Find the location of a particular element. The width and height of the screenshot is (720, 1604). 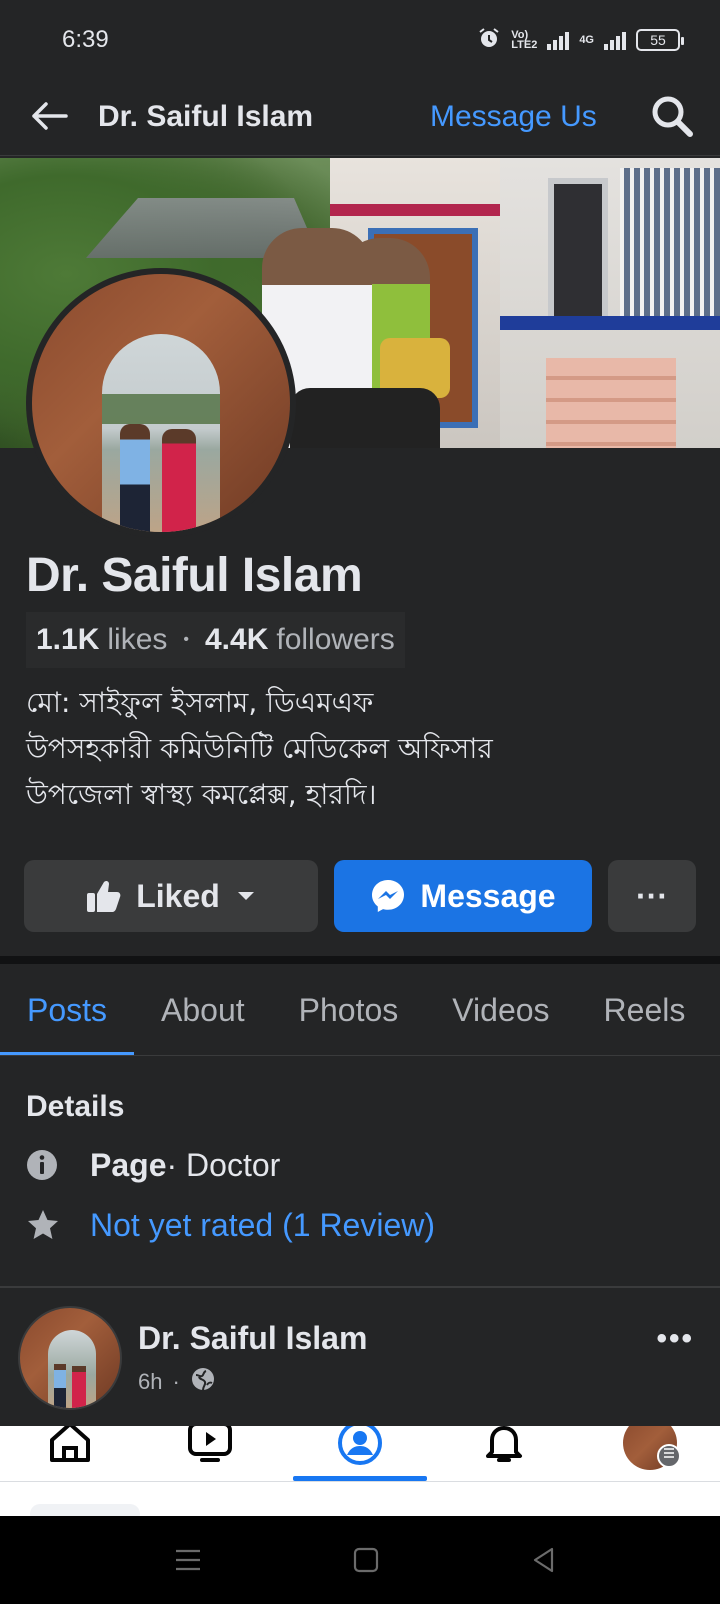

detail-page-category: Page · Doctor is located at coordinates (153, 1165).